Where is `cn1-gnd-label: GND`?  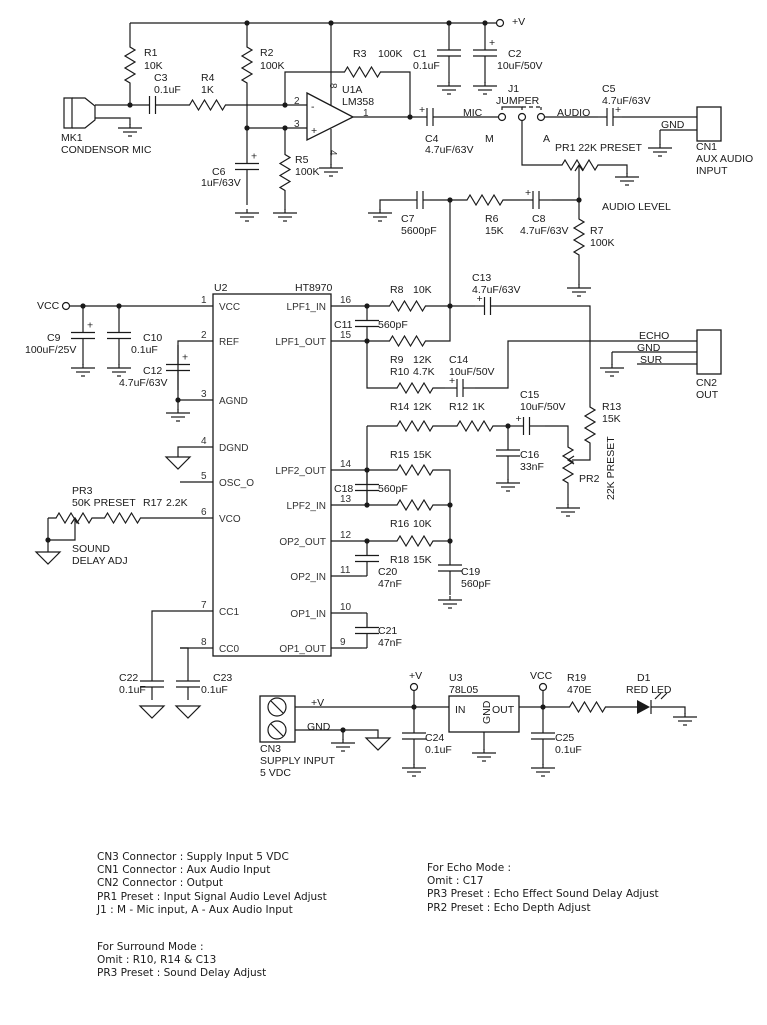
cn1-gnd-label: GND is located at coordinates (673, 125).